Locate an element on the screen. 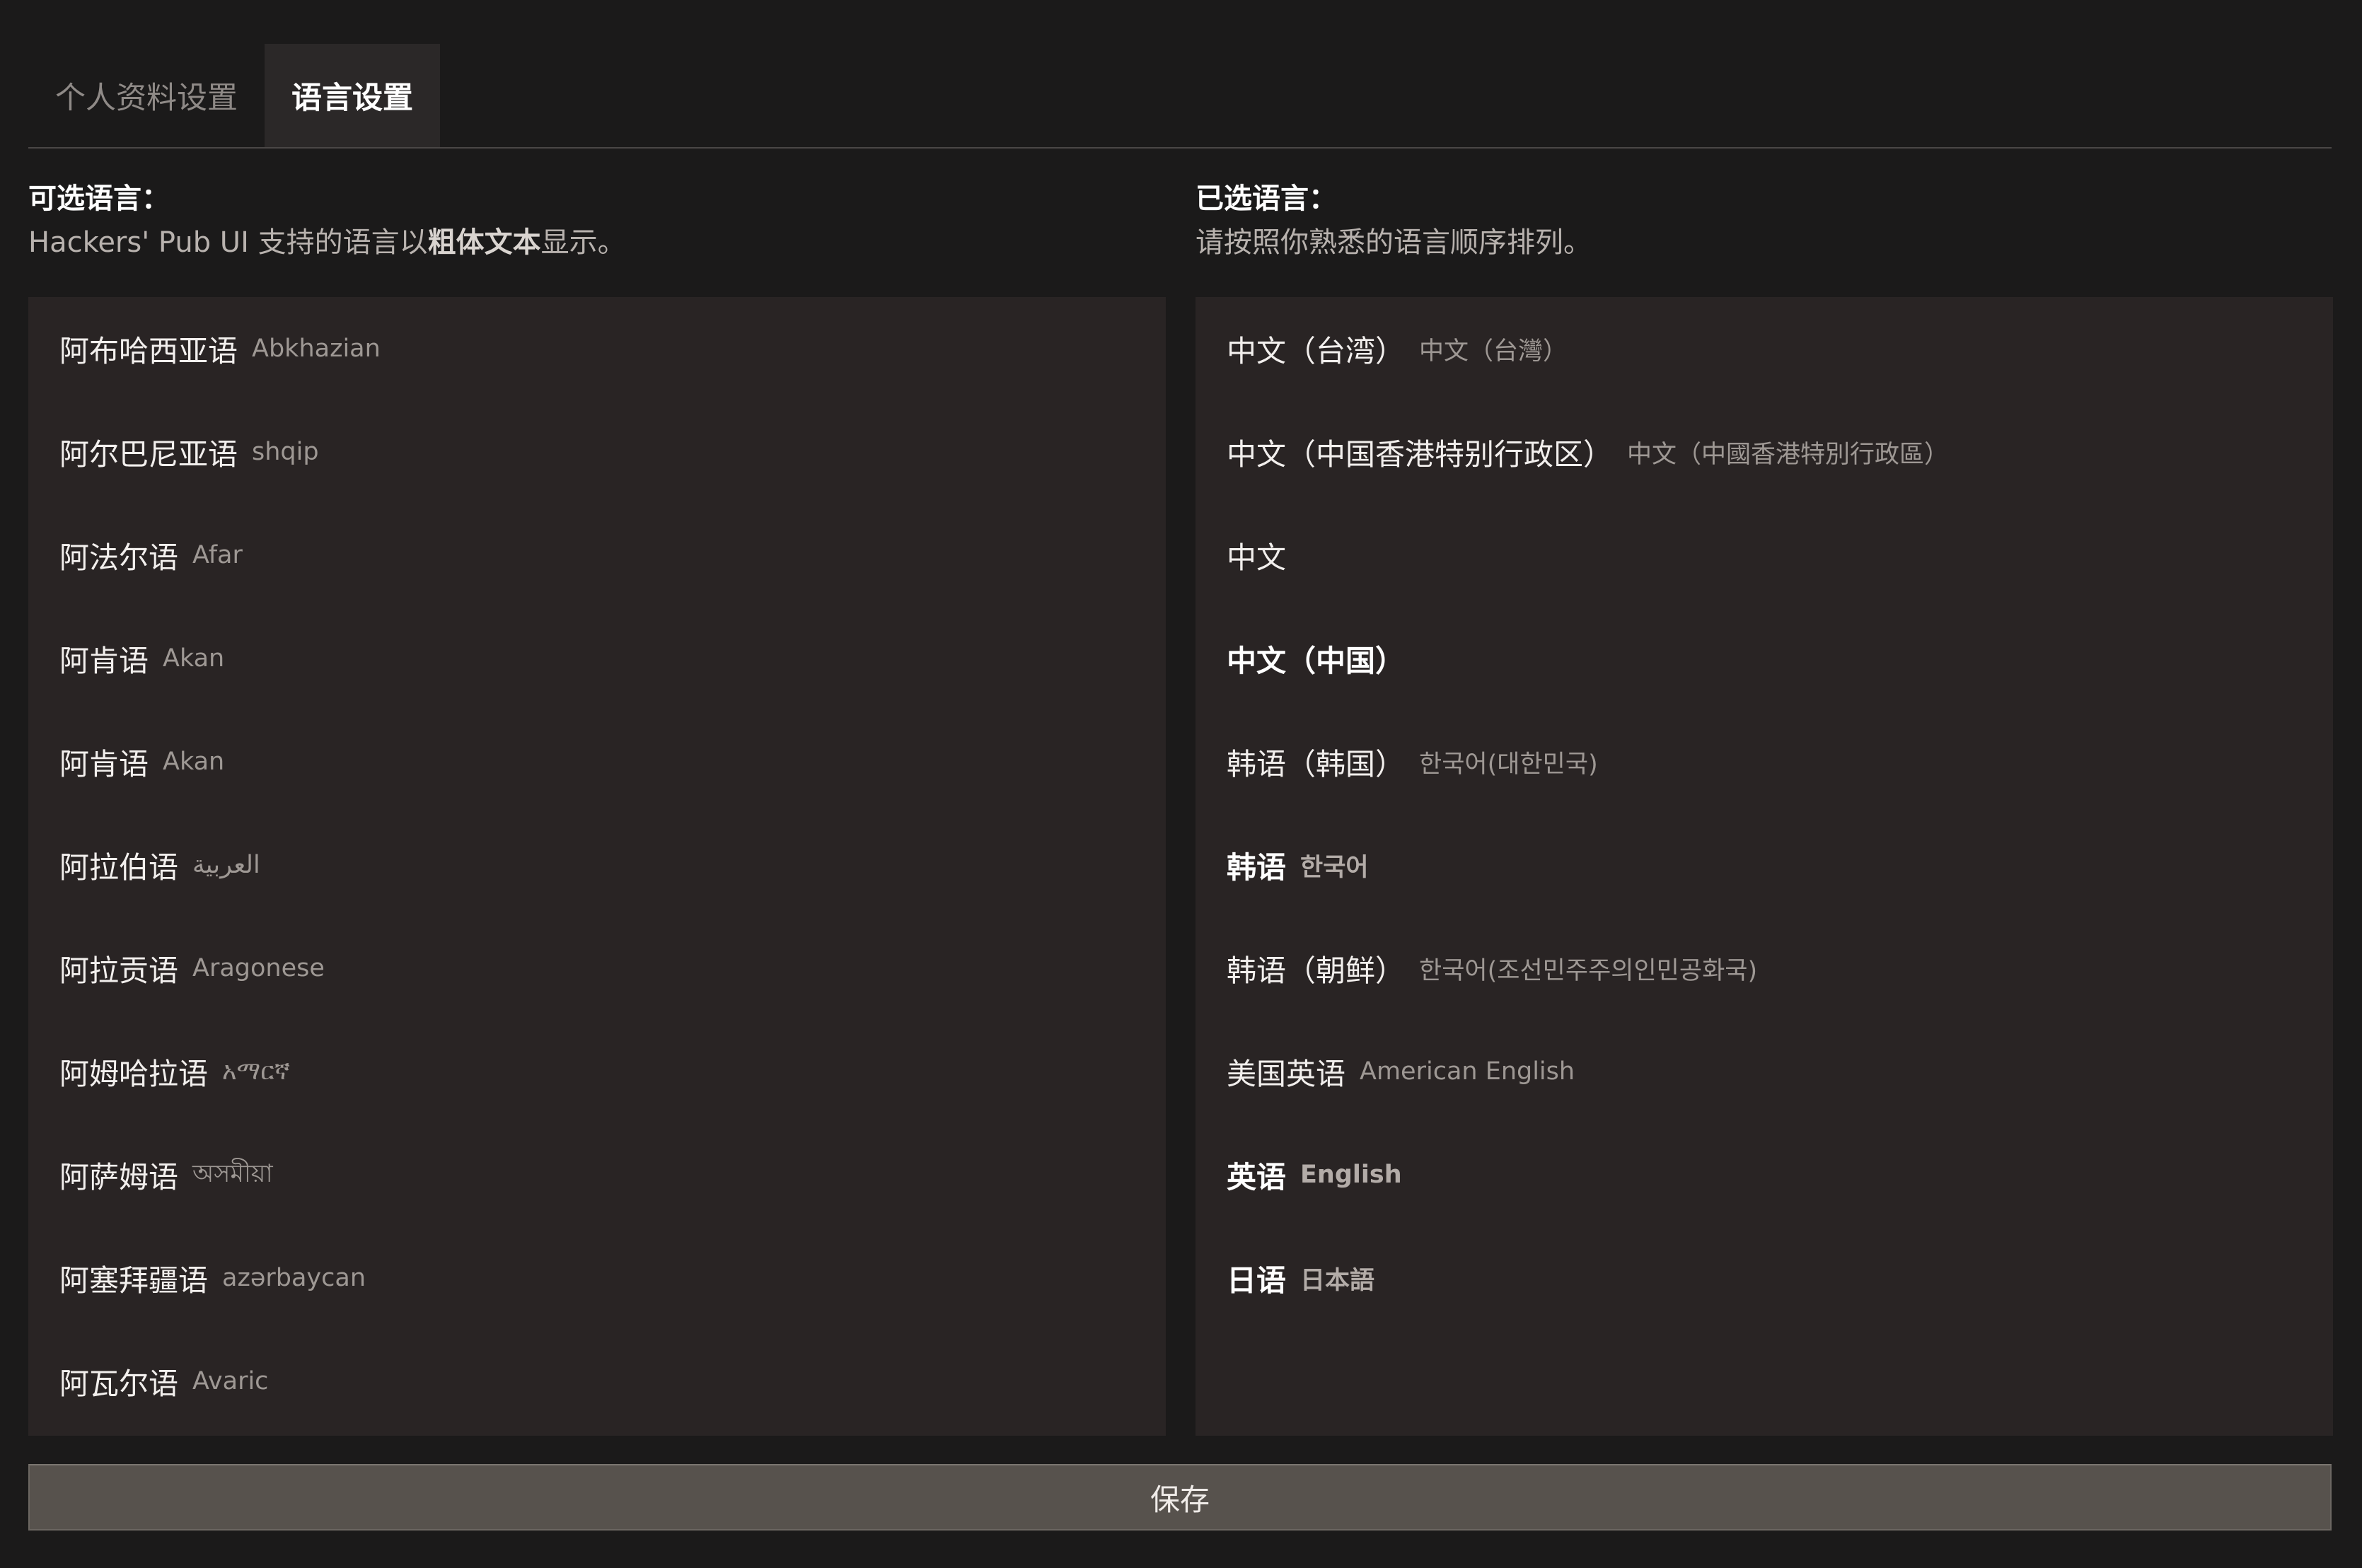 Image resolution: width=2362 pixels, height=1568 pixels. language-name: 中文（台湾） is located at coordinates (1316, 350).